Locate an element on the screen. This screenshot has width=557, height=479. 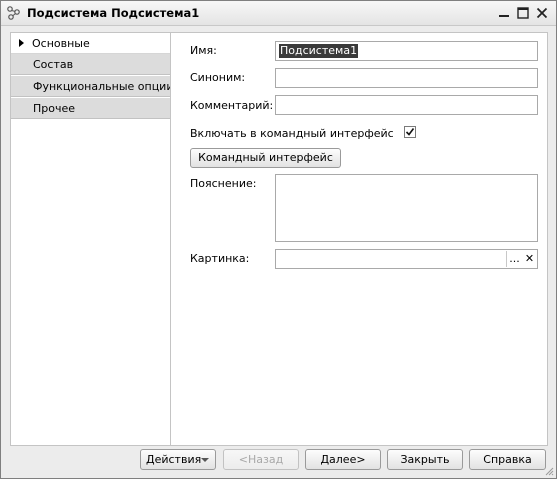
title-bar: Подсистема Подсистема1 is located at coordinates (278, 13).